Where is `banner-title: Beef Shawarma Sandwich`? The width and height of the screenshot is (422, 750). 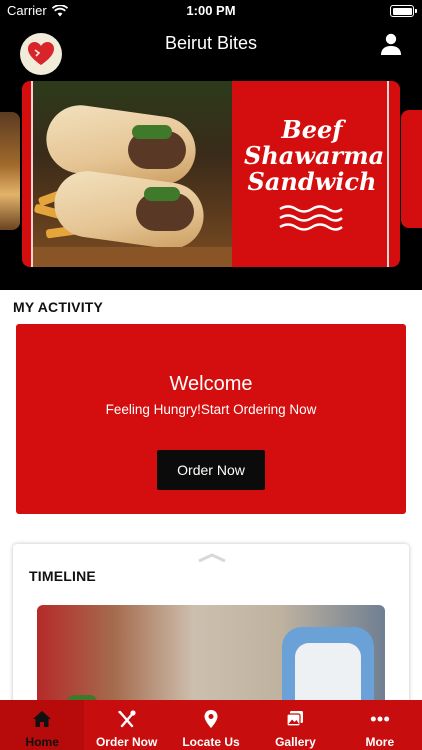 banner-title: Beef Shawarma Sandwich is located at coordinates (314, 155).